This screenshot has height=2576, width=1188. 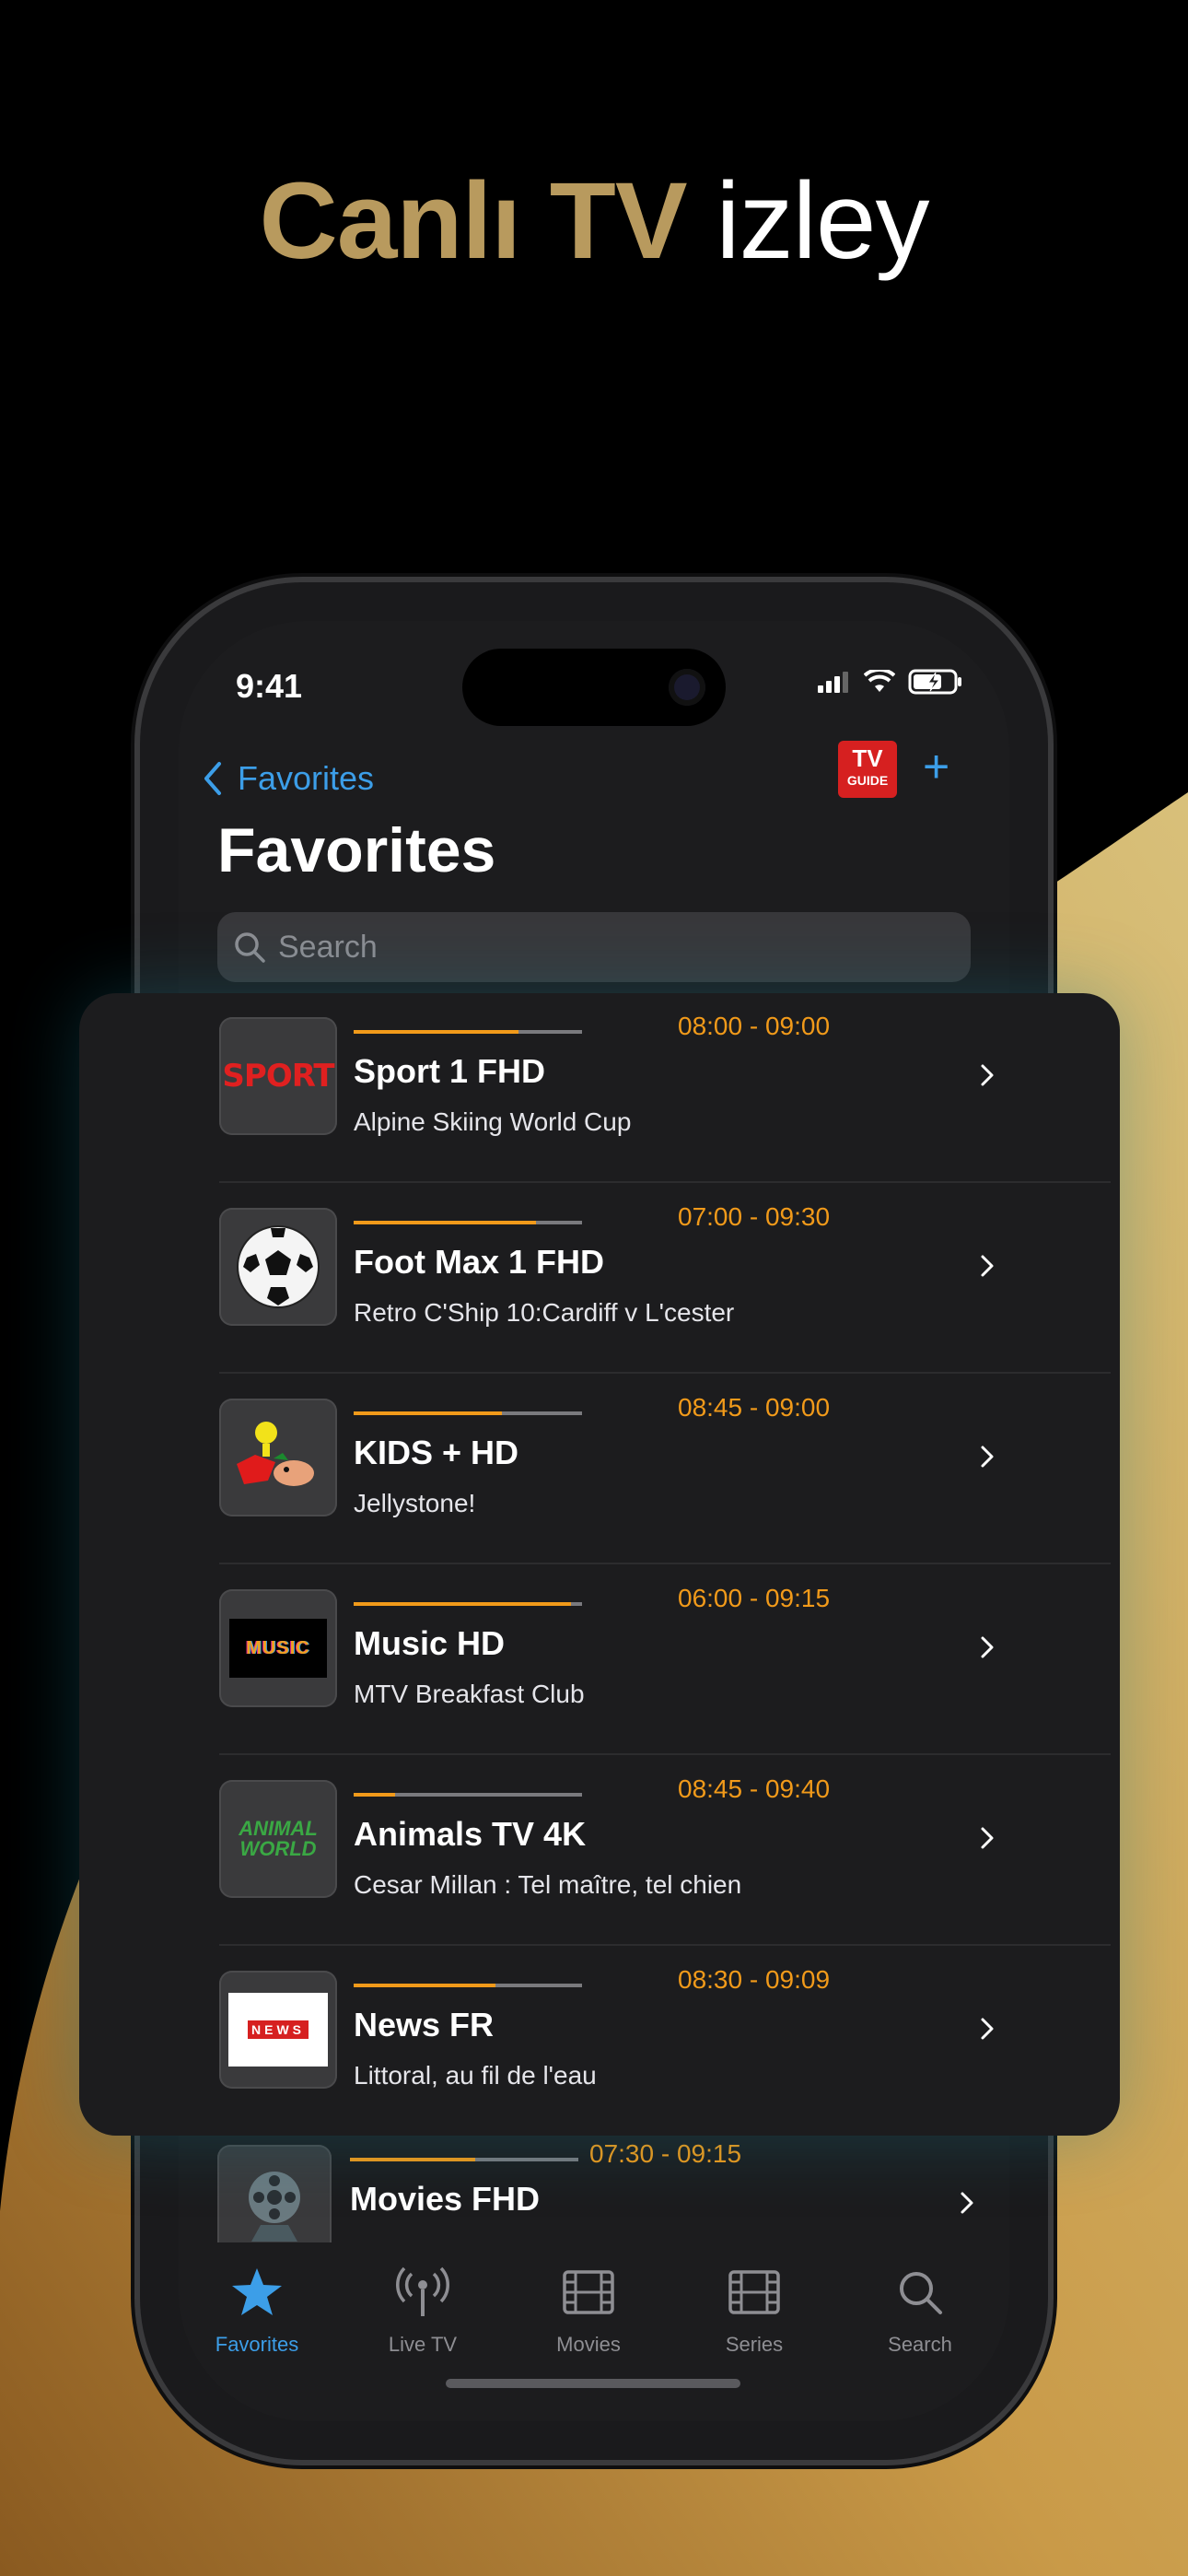 What do you see at coordinates (445, 2199) in the screenshot?
I see `channel-name: Movies FHD` at bounding box center [445, 2199].